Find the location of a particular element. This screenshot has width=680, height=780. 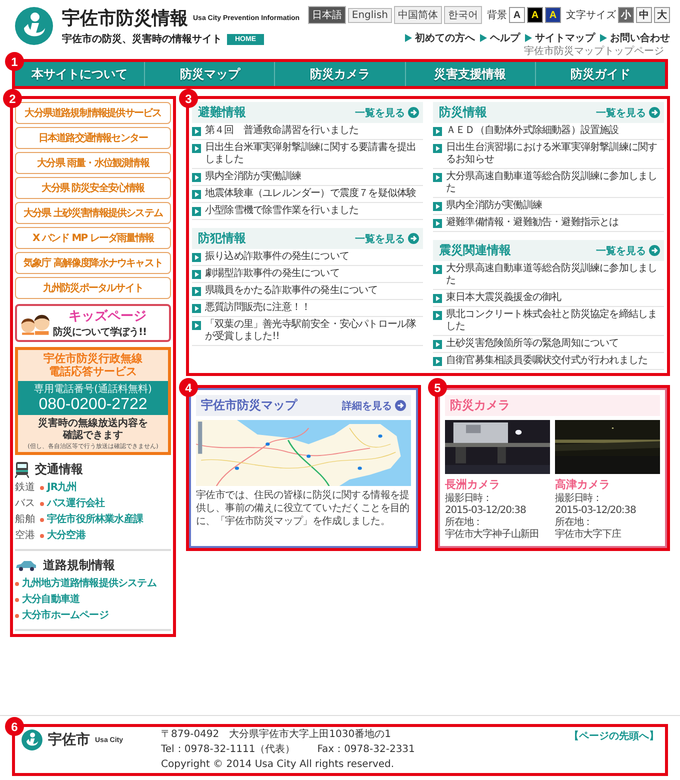

news-item: 日出生台演習場における米軍実弾射撃訓練に関するお知らせ is located at coordinates (548, 154).